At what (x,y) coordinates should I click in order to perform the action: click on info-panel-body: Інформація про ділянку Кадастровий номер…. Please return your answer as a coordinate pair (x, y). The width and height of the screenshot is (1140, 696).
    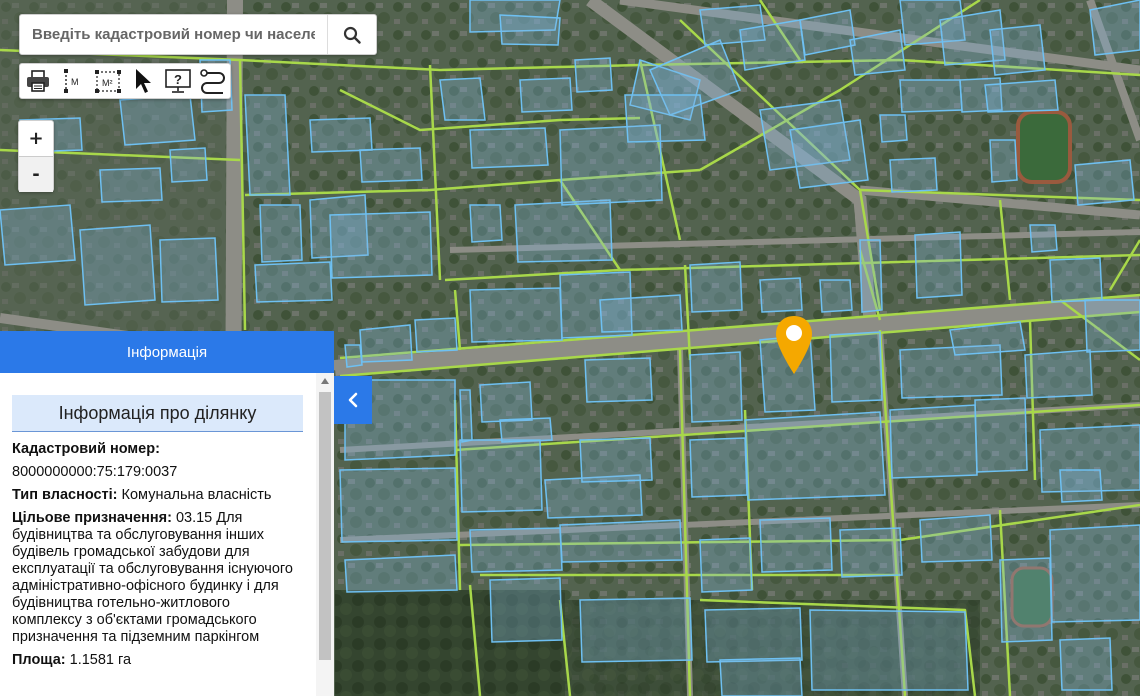
    Looking at the image, I should click on (157, 534).